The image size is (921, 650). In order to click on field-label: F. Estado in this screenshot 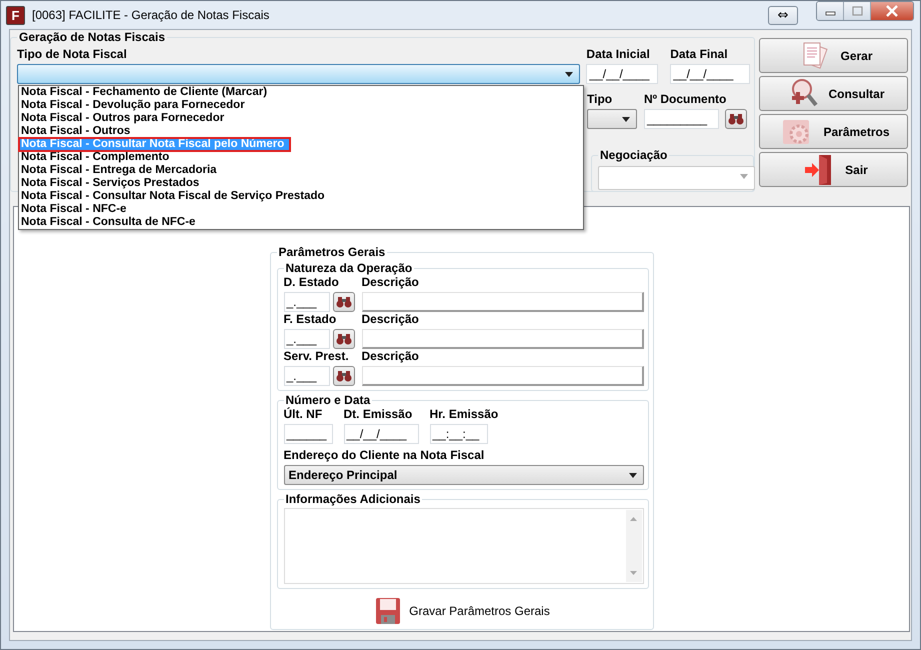, I will do `click(310, 319)`.